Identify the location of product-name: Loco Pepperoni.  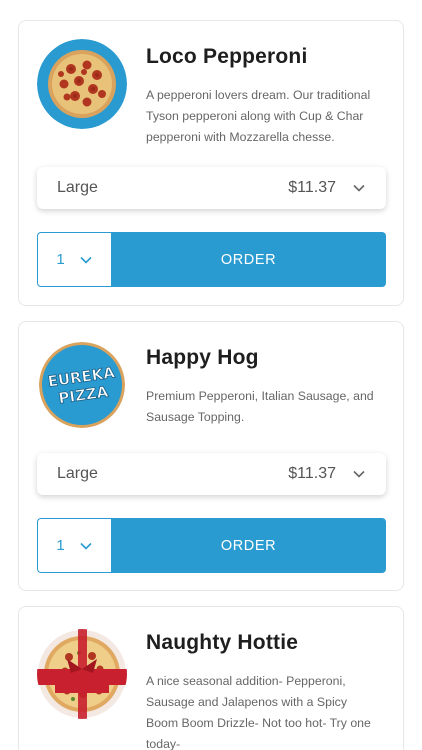
(227, 56).